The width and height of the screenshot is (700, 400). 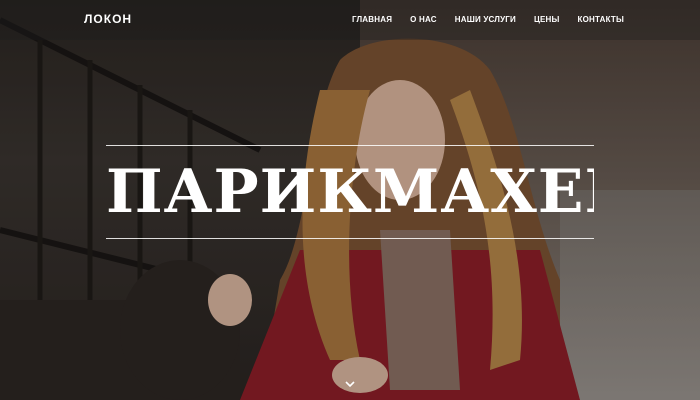 I want to click on headline-rule-bottom, so click(x=350, y=238).